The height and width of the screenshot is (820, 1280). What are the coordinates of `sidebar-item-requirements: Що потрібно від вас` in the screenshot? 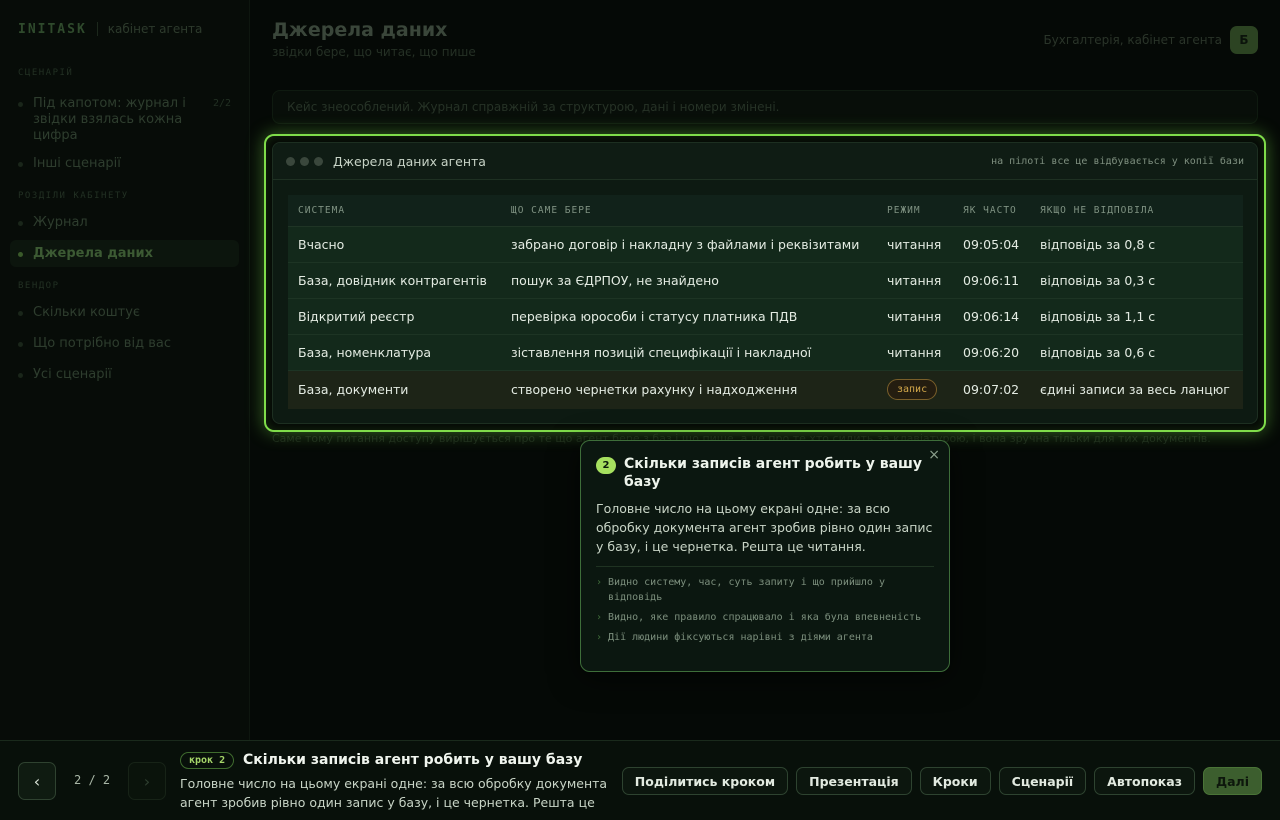 It's located at (124, 343).